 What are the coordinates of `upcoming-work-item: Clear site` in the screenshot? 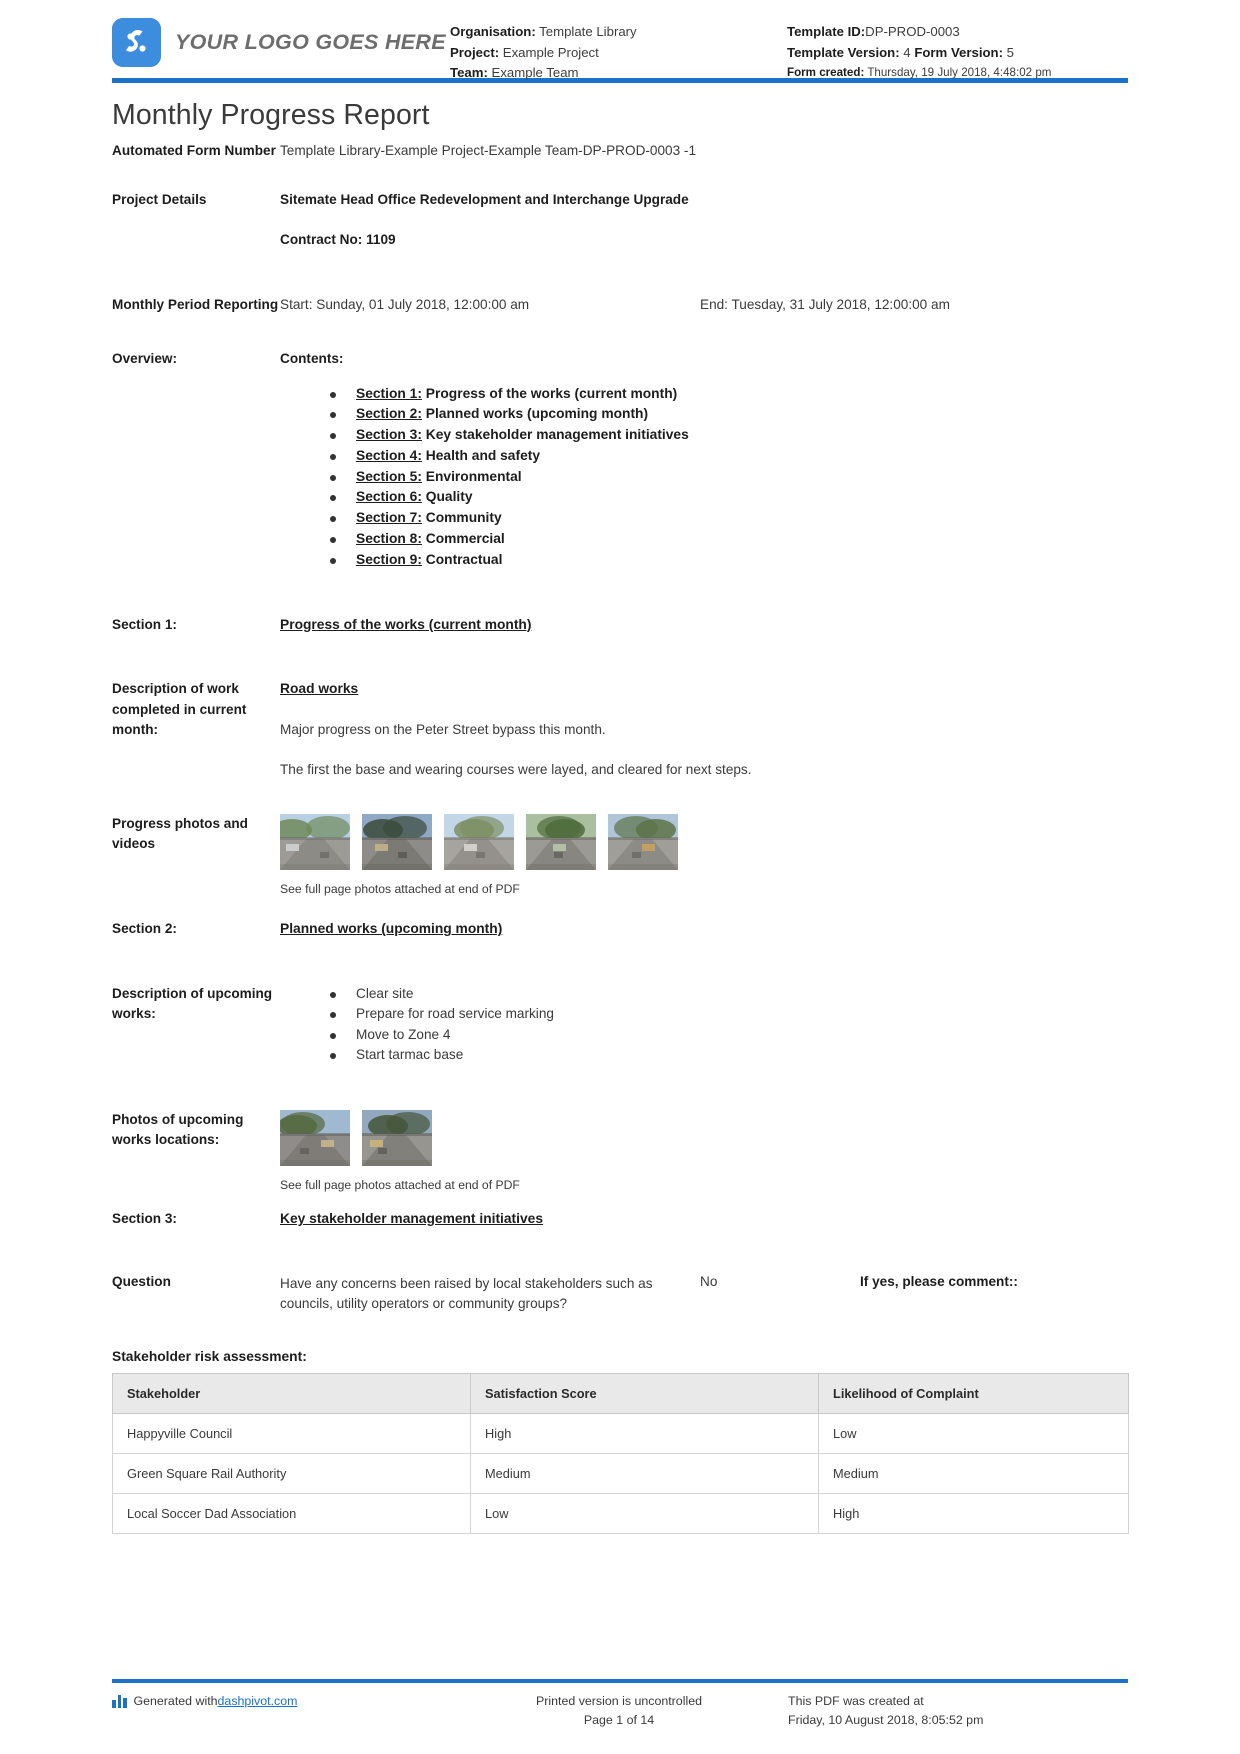 It's located at (729, 994).